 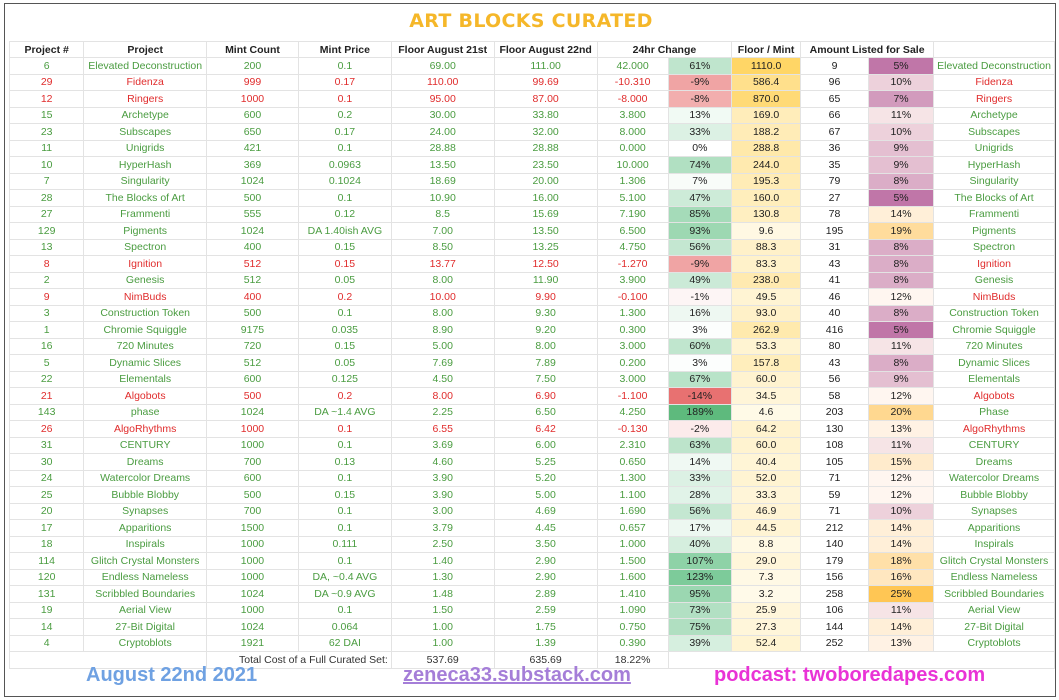 What do you see at coordinates (145, 49) in the screenshot?
I see `header-project: Project` at bounding box center [145, 49].